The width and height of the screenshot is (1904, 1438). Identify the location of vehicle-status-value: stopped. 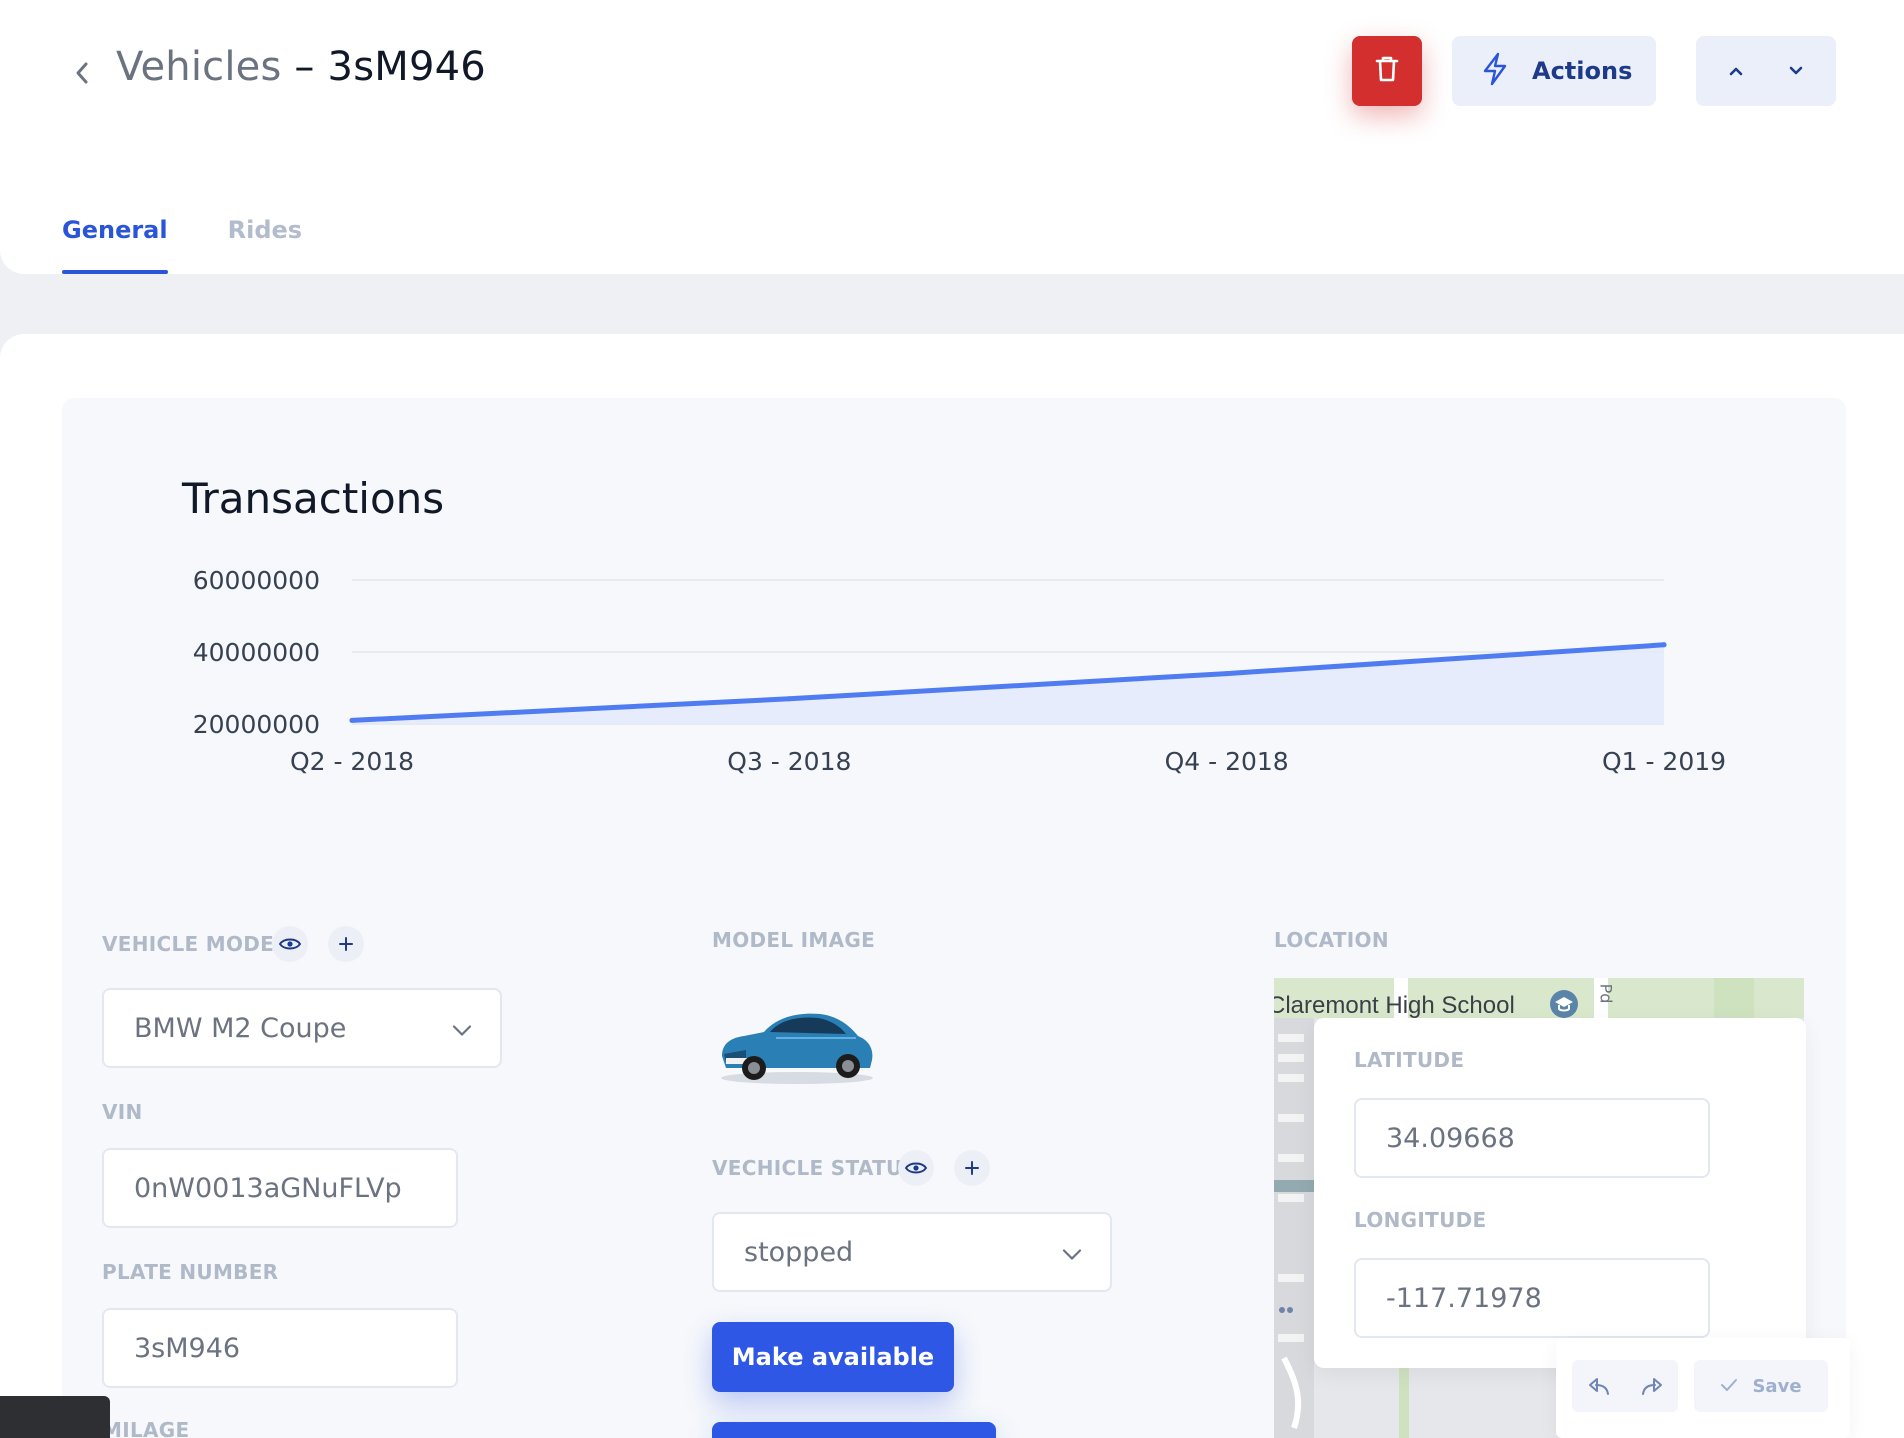
(799, 1252).